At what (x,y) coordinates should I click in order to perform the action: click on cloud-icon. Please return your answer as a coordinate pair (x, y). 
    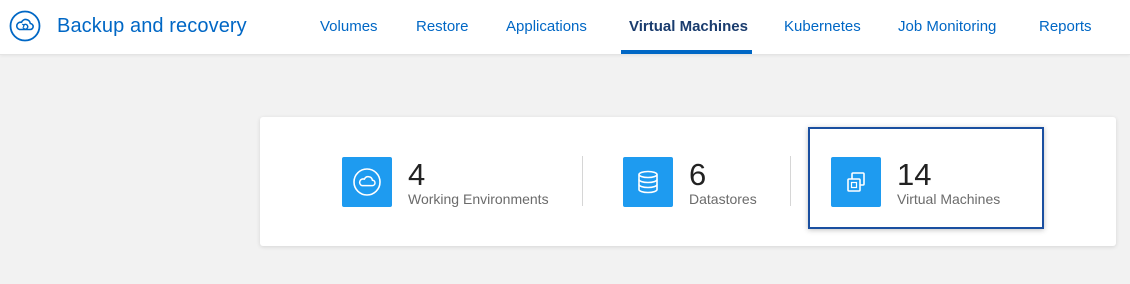
    Looking at the image, I should click on (367, 182).